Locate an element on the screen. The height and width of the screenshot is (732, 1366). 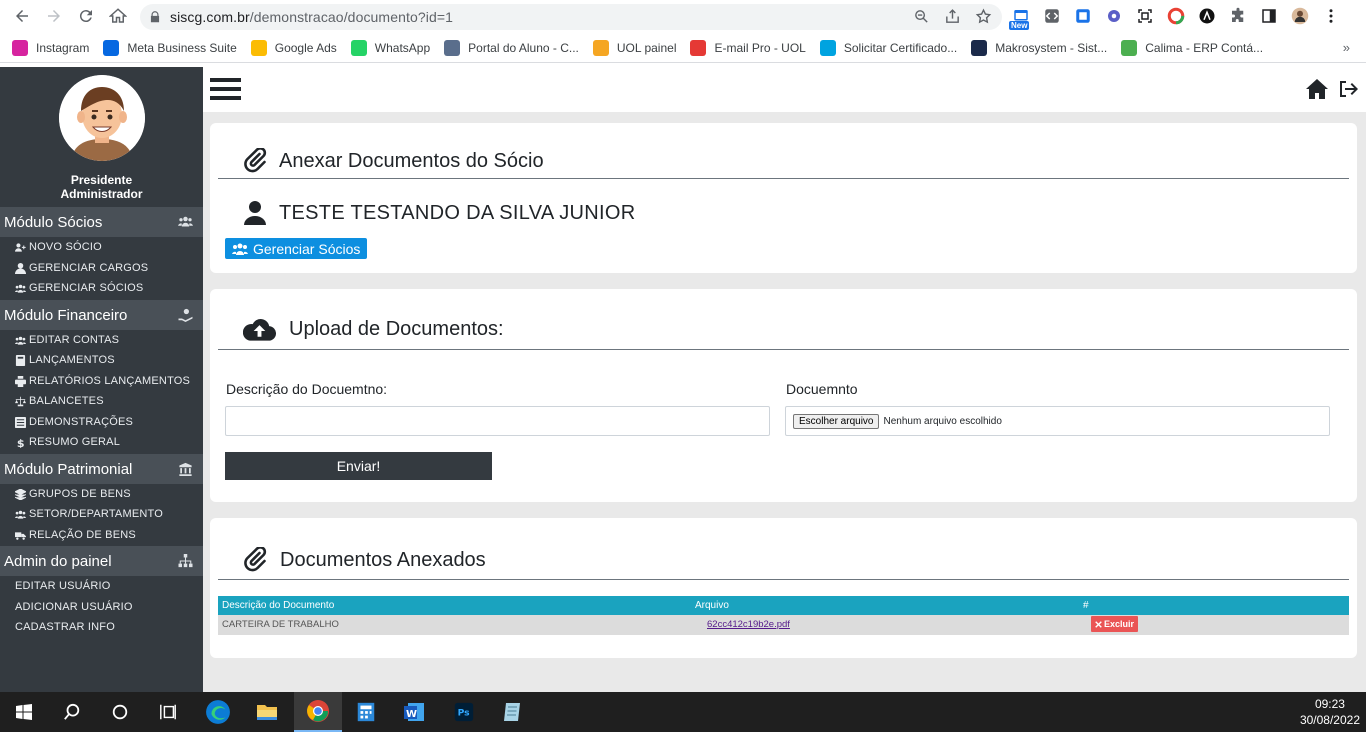
system-clock: 09:23 30/08/2022 is located at coordinates (1330, 712).